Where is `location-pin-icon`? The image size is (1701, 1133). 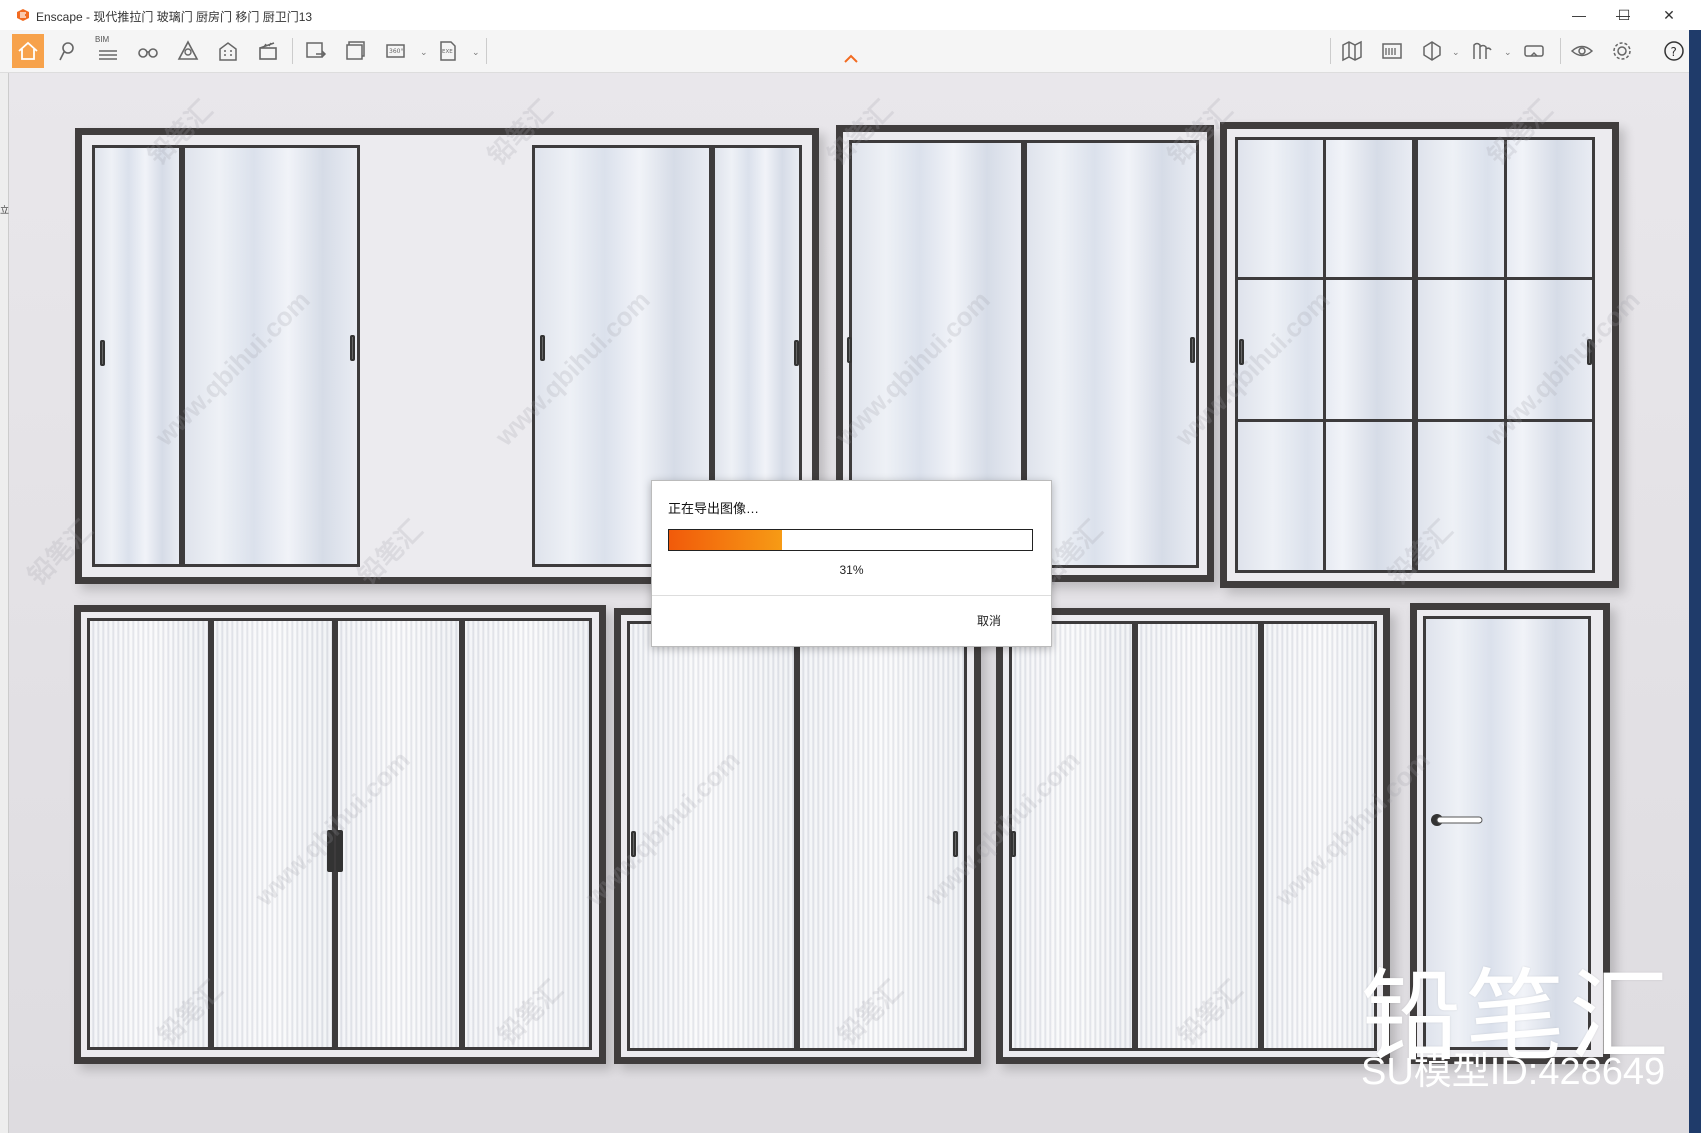
location-pin-icon is located at coordinates (66, 51).